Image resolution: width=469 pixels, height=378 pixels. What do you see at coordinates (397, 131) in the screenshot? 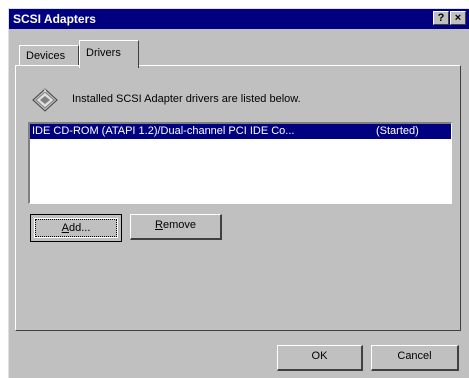
I see `driver-status: (Started)` at bounding box center [397, 131].